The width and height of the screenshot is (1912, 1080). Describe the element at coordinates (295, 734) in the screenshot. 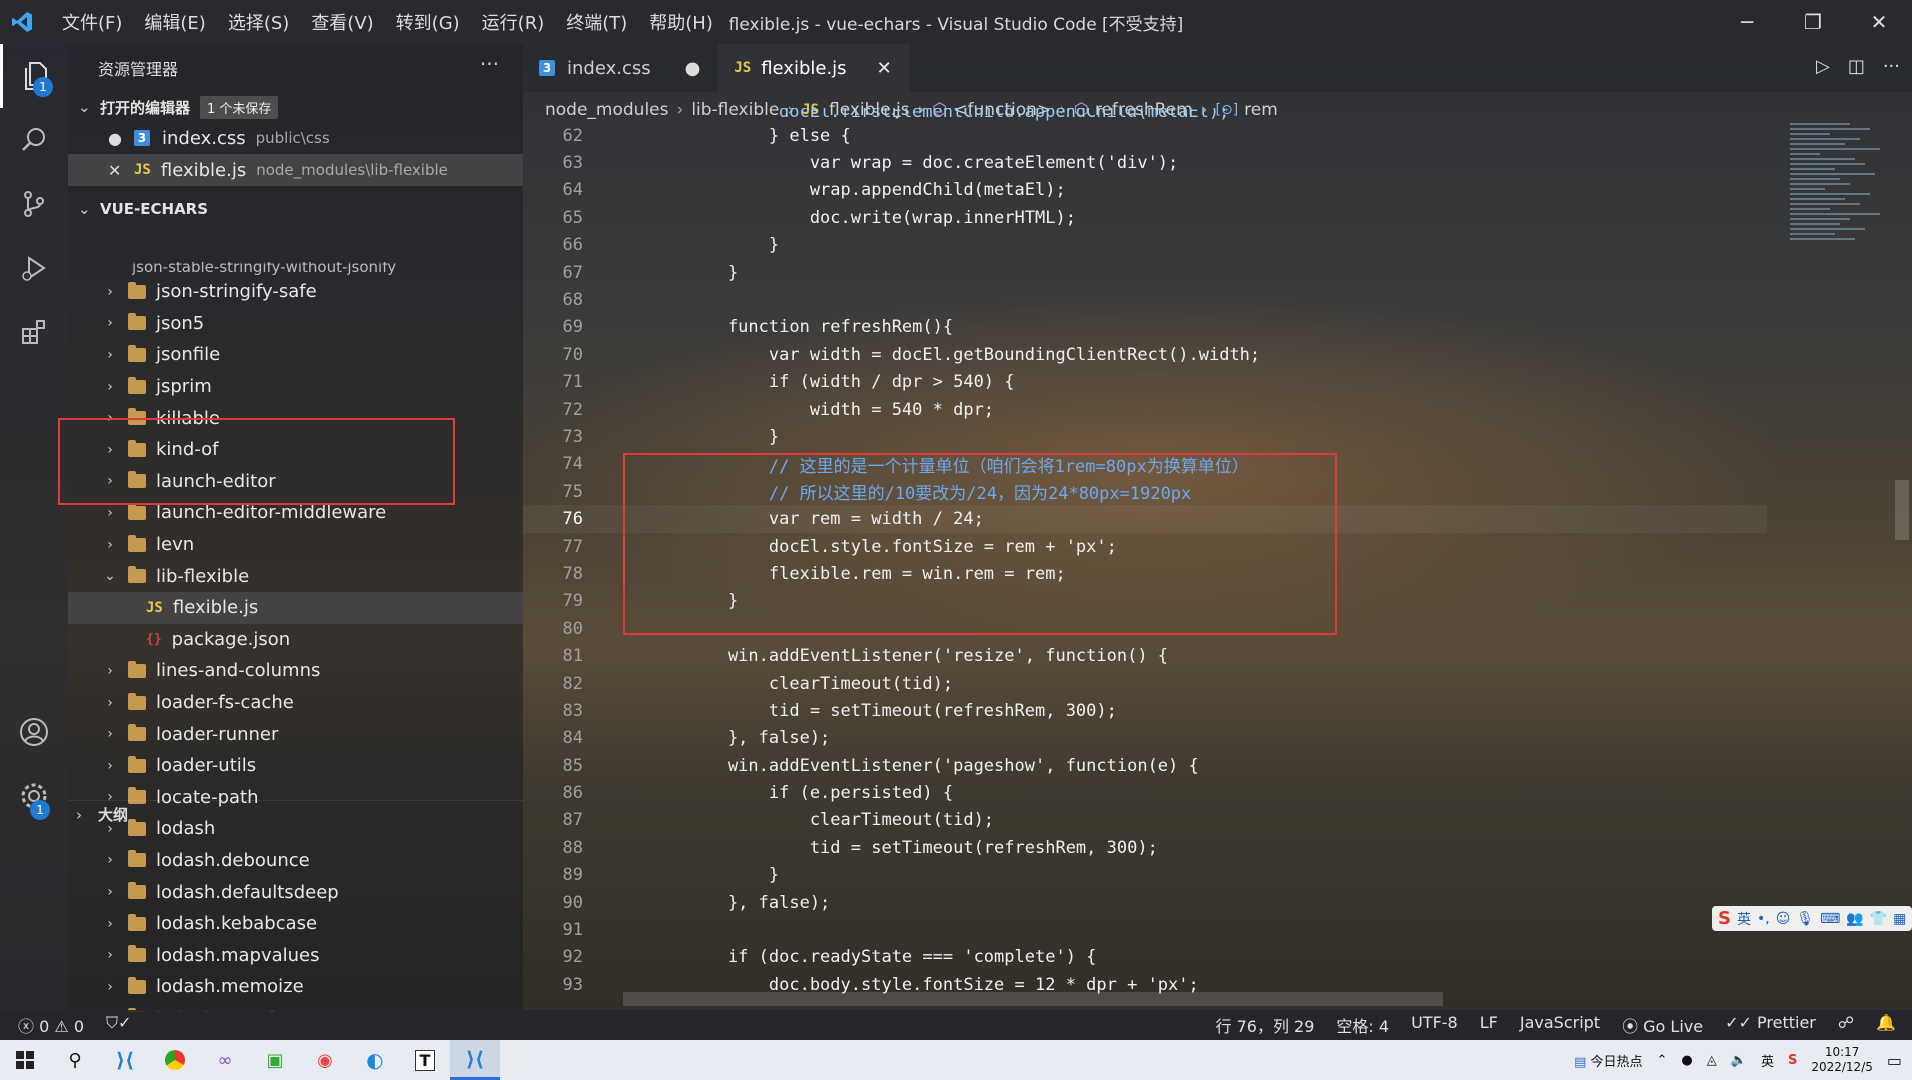

I see `tree-item: › loader-runner` at that location.